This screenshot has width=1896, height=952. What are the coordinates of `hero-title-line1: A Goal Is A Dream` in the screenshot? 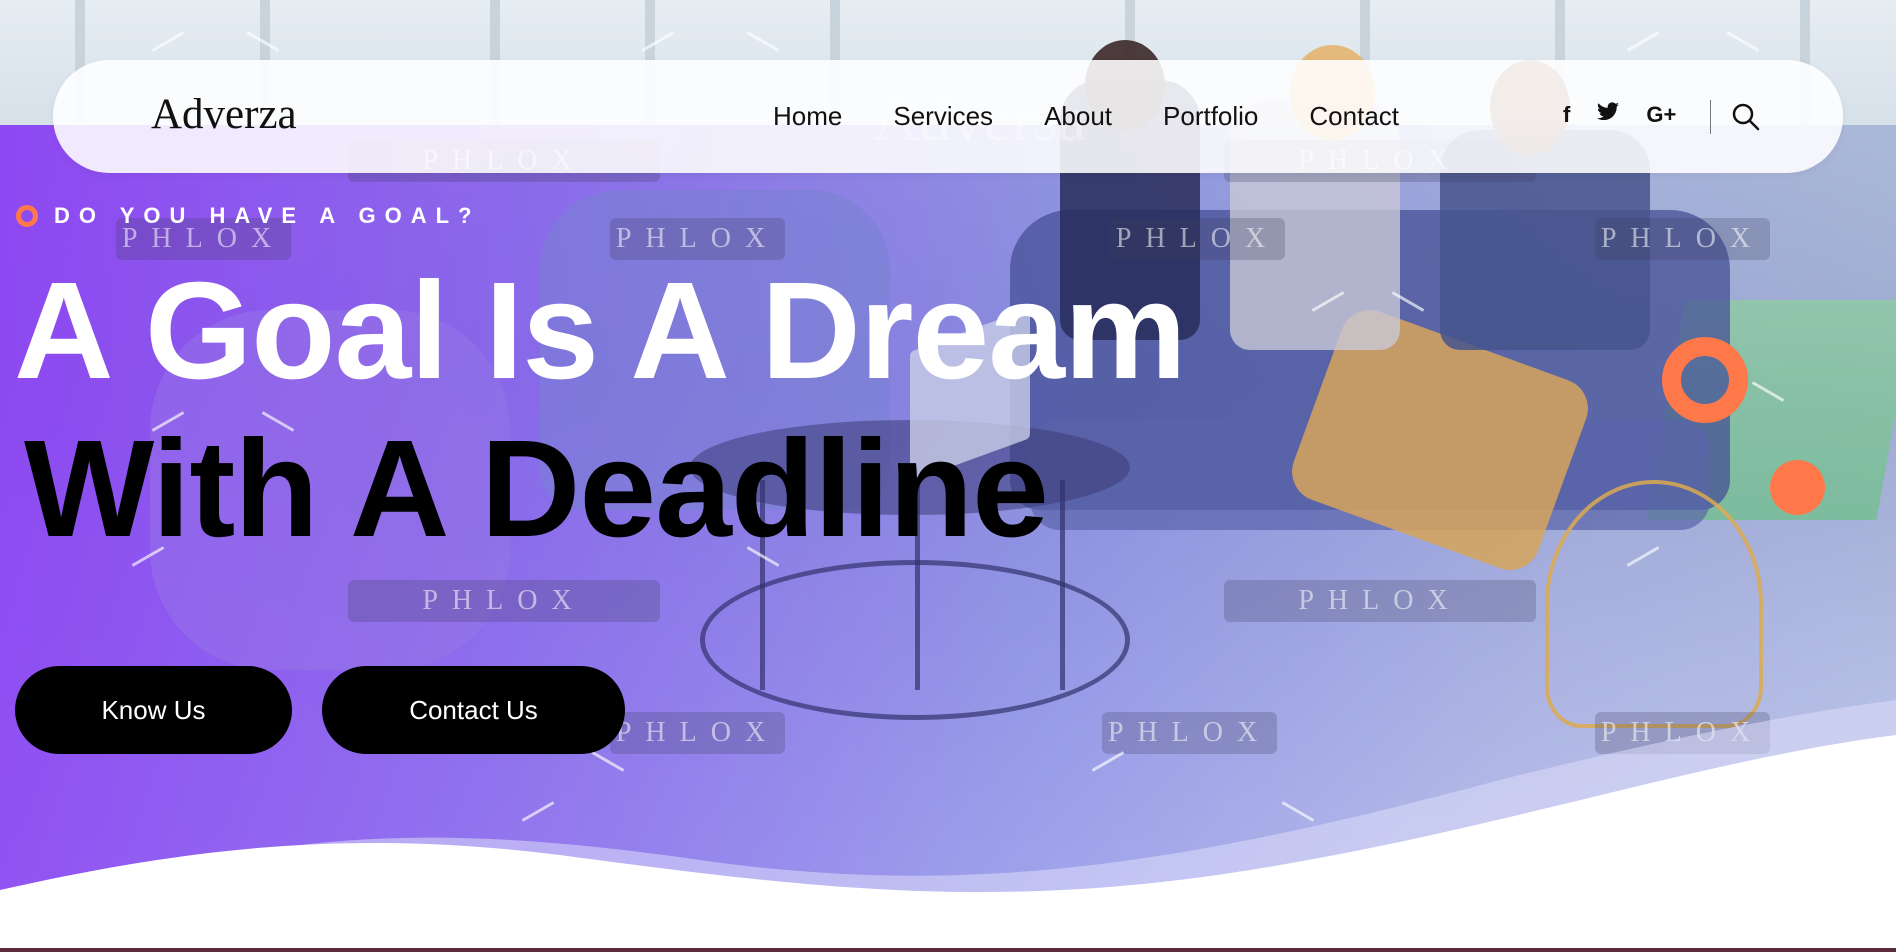 It's located at (600, 331).